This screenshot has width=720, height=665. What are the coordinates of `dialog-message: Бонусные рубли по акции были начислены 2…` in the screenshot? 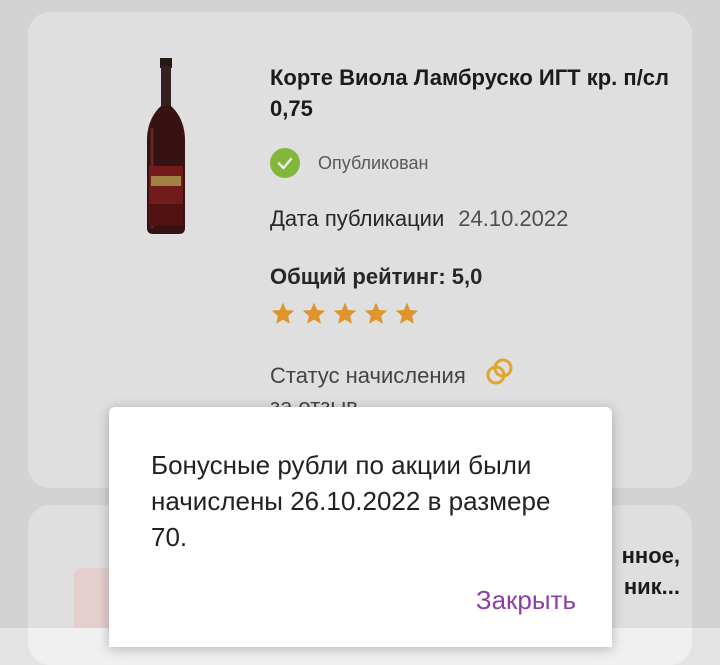 It's located at (351, 501).